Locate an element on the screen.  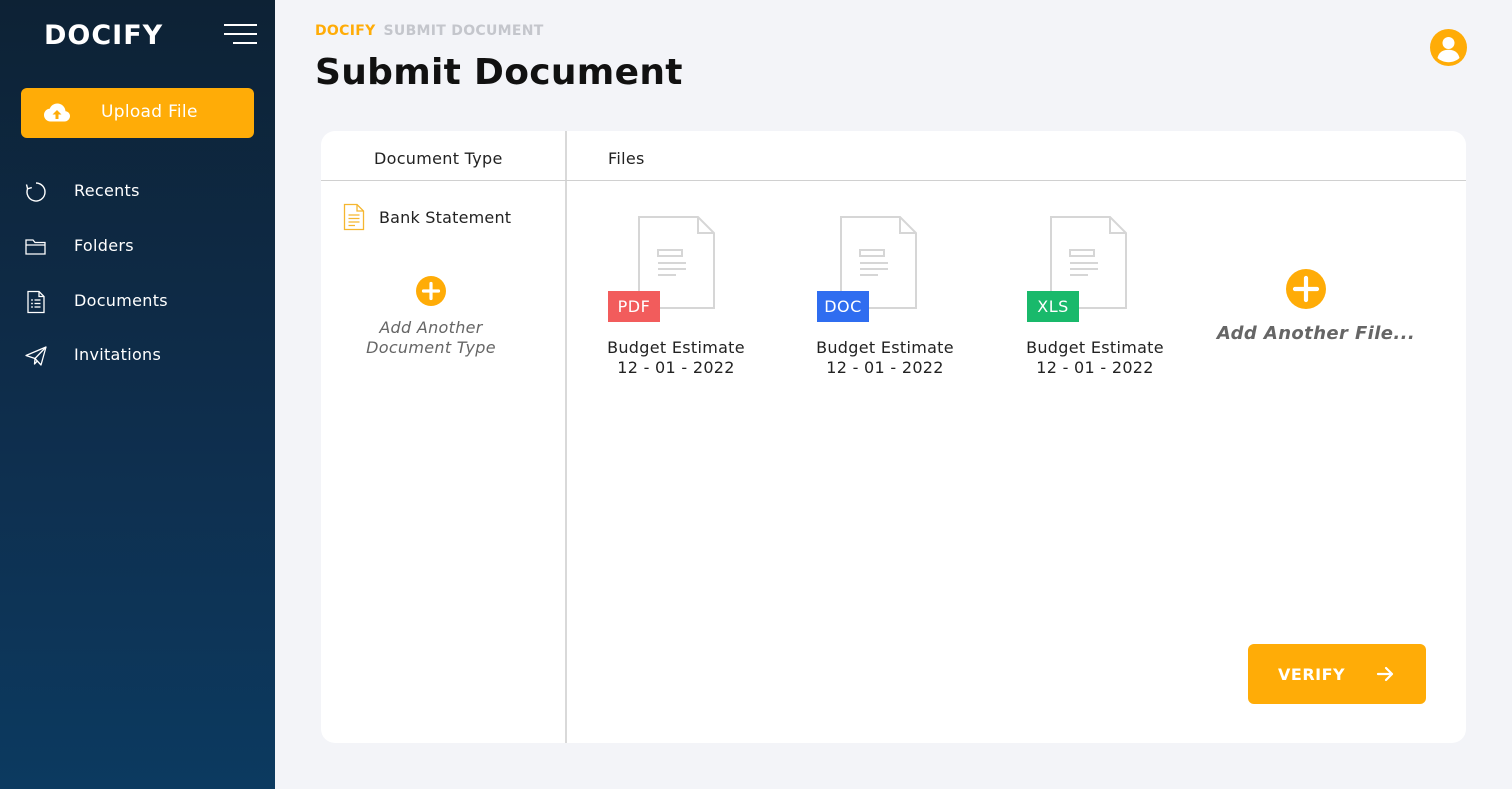
document-type-header: Document Type is located at coordinates (438, 158).